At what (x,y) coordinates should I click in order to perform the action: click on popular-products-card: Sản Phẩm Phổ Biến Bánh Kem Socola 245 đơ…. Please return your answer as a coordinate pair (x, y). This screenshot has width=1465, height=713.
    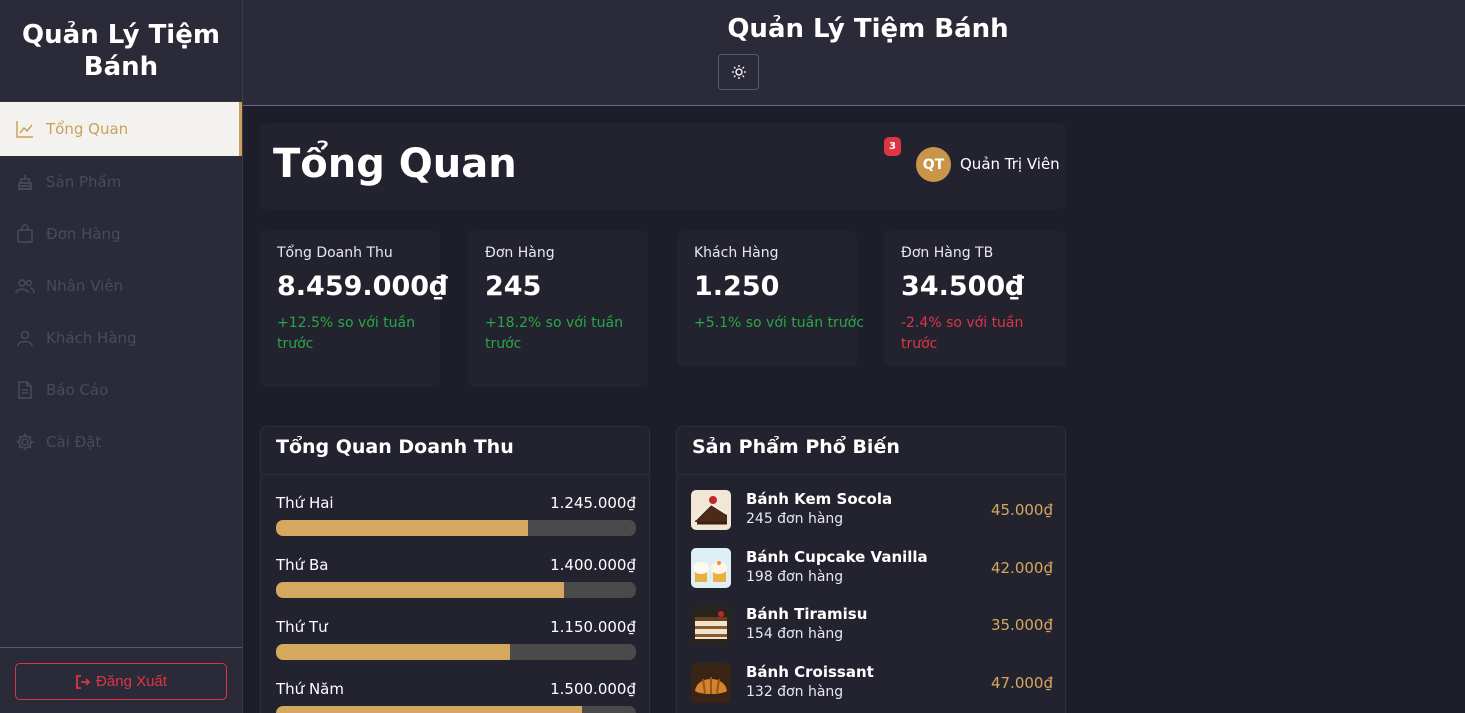
    Looking at the image, I should click on (871, 569).